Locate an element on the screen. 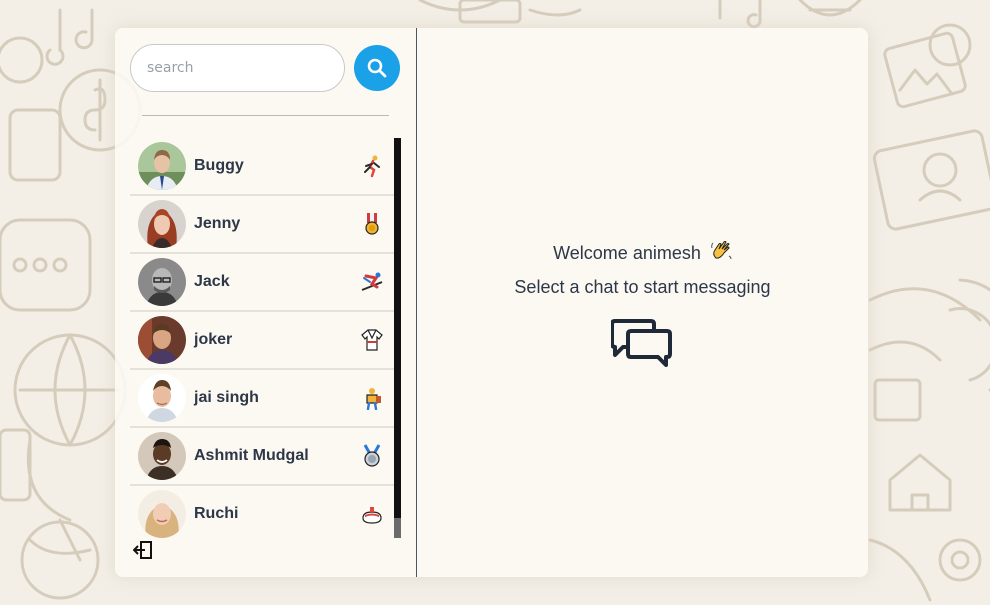 This screenshot has height=605, width=990. curling-stone-icon is located at coordinates (372, 514).